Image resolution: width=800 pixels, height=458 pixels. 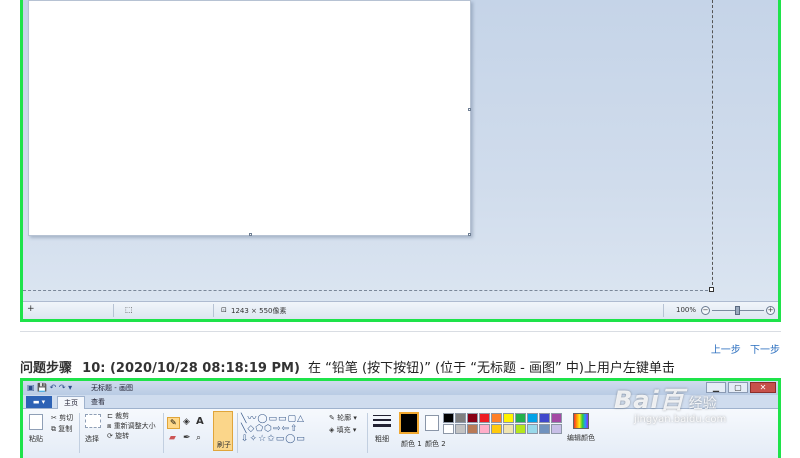 I want to click on cut-button: ✂ 剪切, so click(x=62, y=418).